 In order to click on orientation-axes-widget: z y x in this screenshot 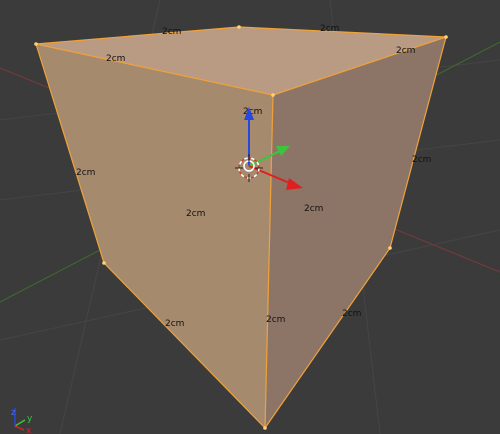, I will do `click(22, 421)`.